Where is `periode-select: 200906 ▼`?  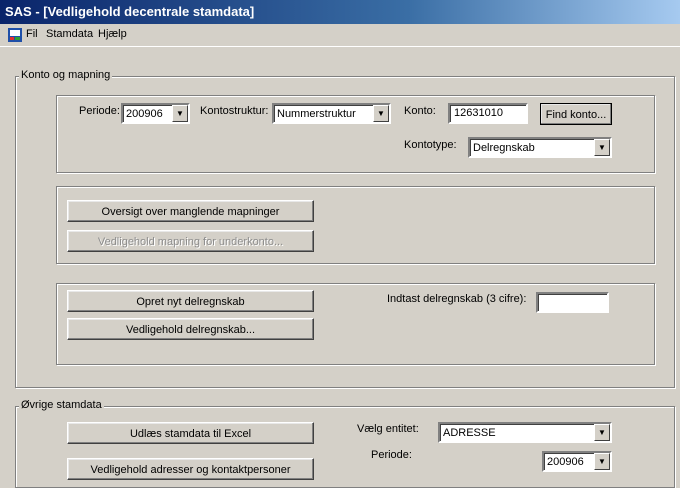 periode-select: 200906 ▼ is located at coordinates (155, 113).